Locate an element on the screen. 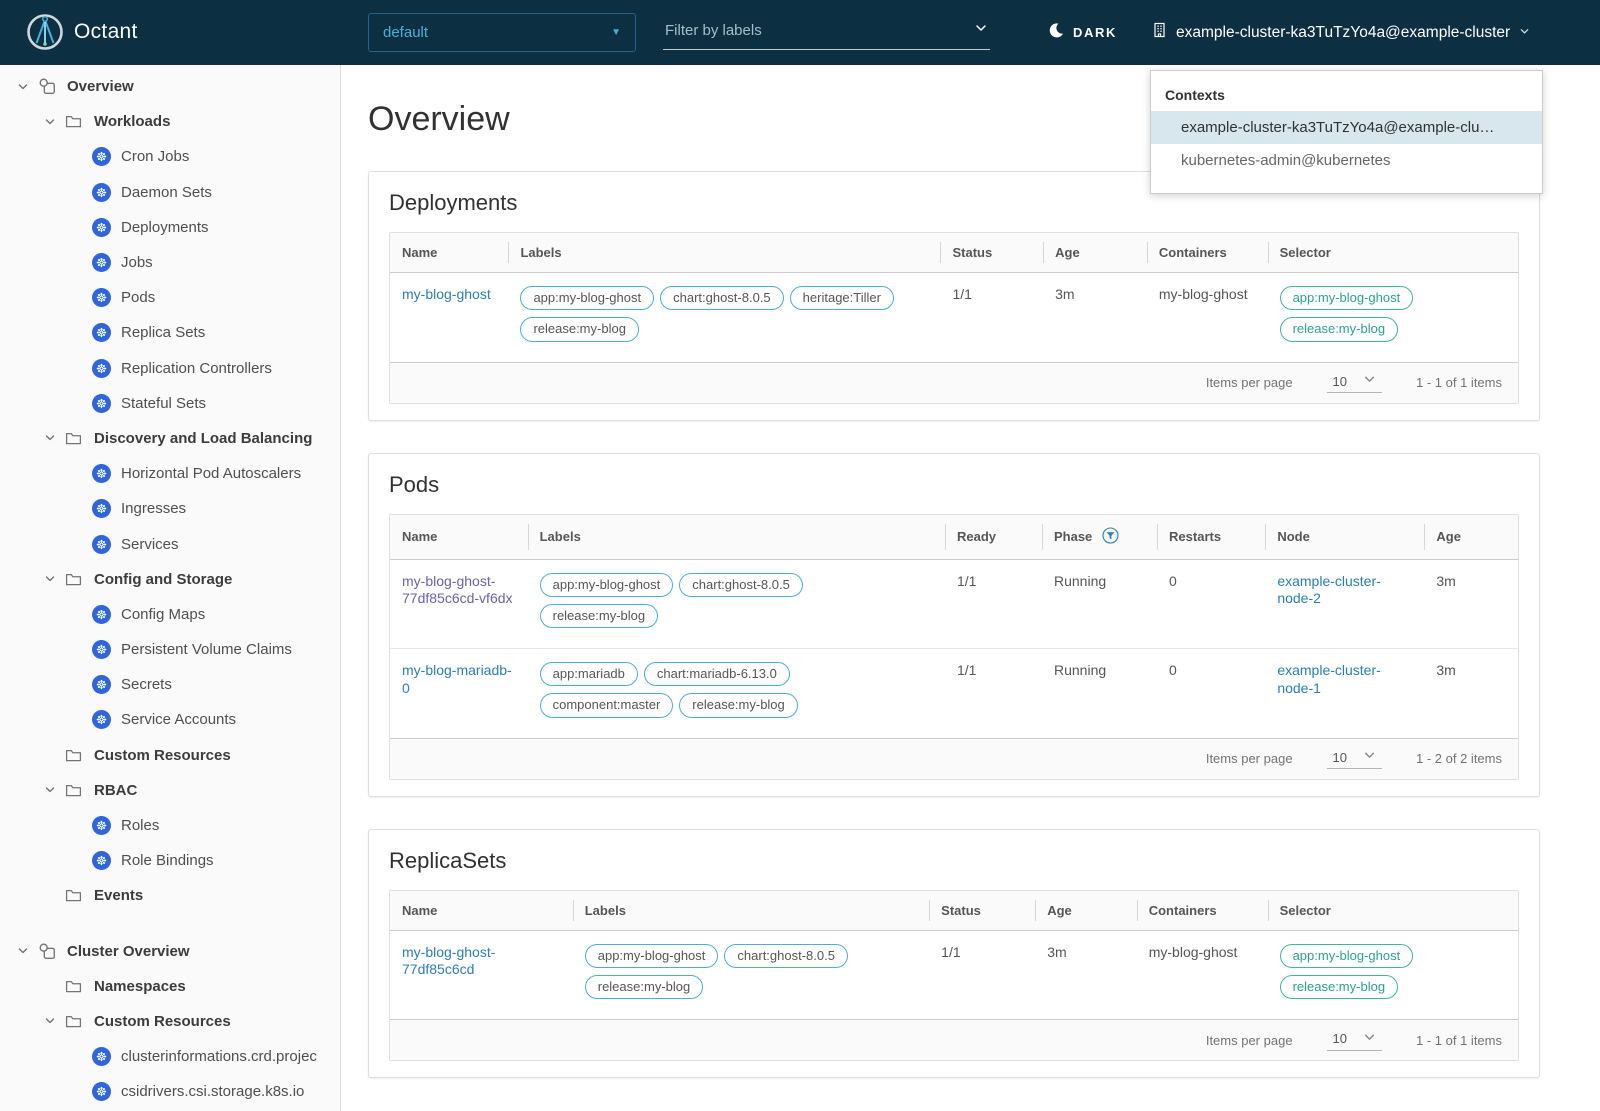 Image resolution: width=1600 pixels, height=1111 pixels. sidebar-item-ingresses: ☸ Ingresses is located at coordinates (170, 508).